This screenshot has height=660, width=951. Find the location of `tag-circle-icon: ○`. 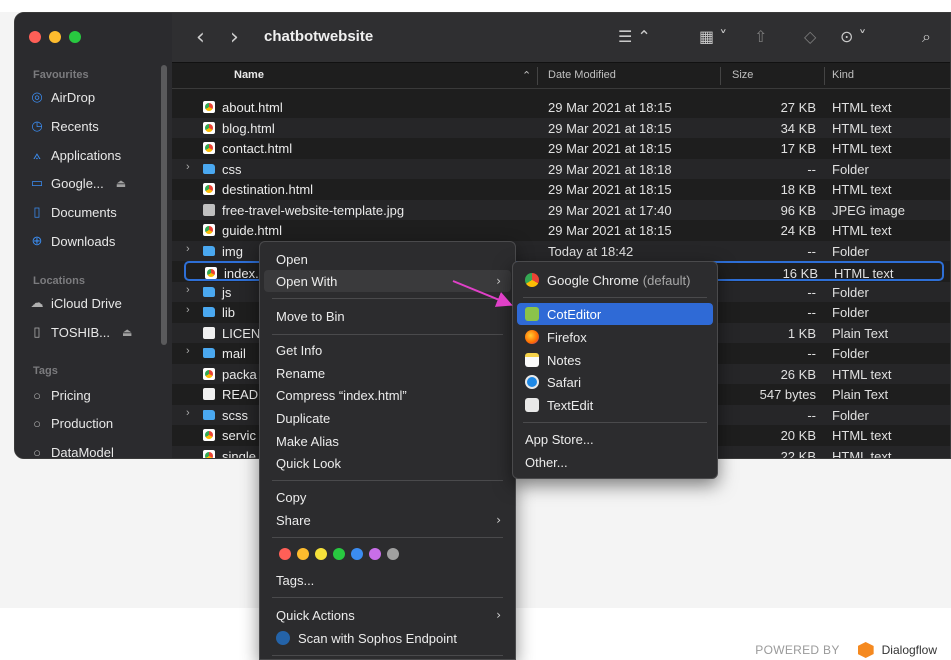

tag-circle-icon: ○ is located at coordinates (37, 423).